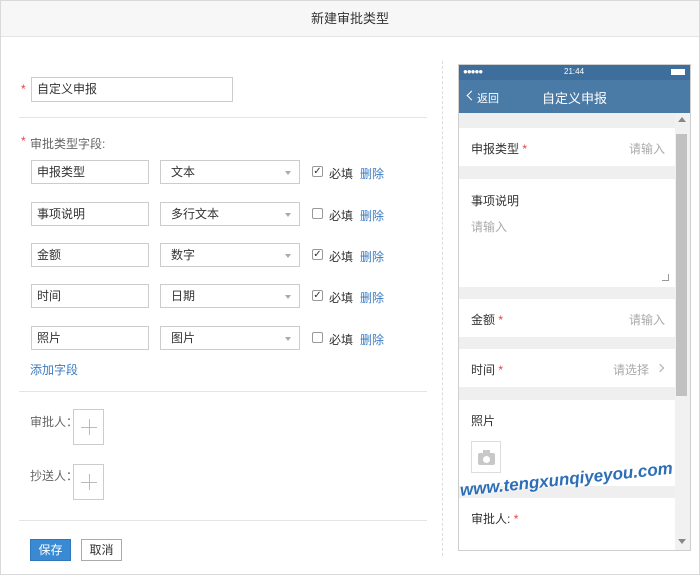 The image size is (700, 575). Describe the element at coordinates (195, 214) in the screenshot. I see `field-type-value: 多行文本` at that location.